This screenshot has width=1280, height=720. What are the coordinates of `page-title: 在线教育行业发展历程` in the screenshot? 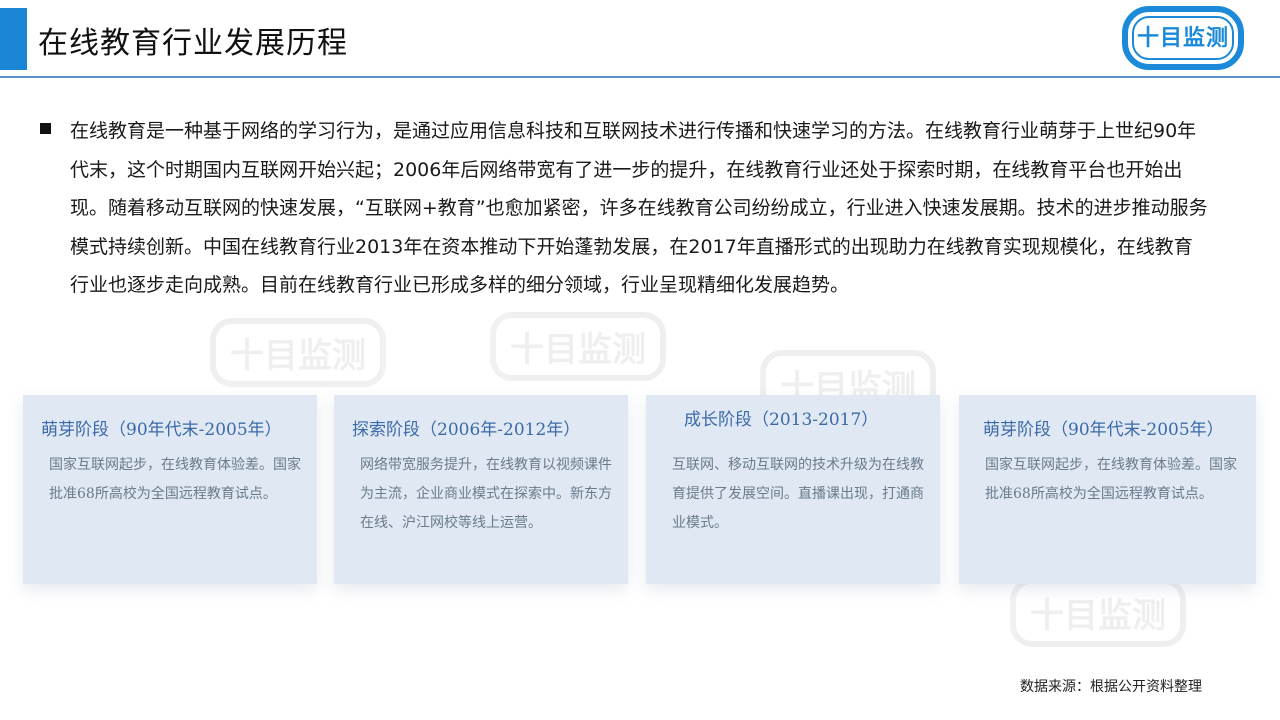 It's located at (193, 43).